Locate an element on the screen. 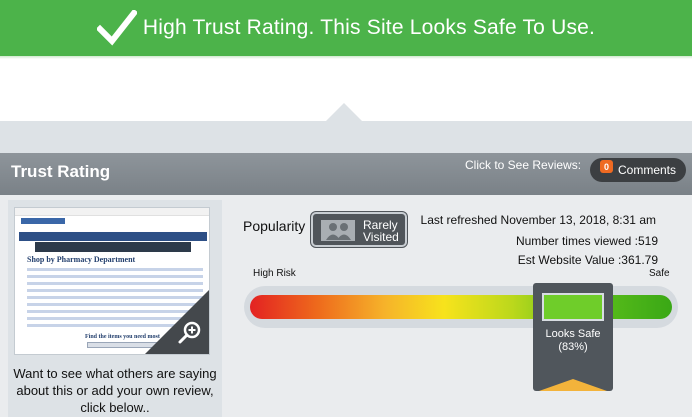 The height and width of the screenshot is (417, 692). popularity-badge: Rarely Visited is located at coordinates (359, 229).